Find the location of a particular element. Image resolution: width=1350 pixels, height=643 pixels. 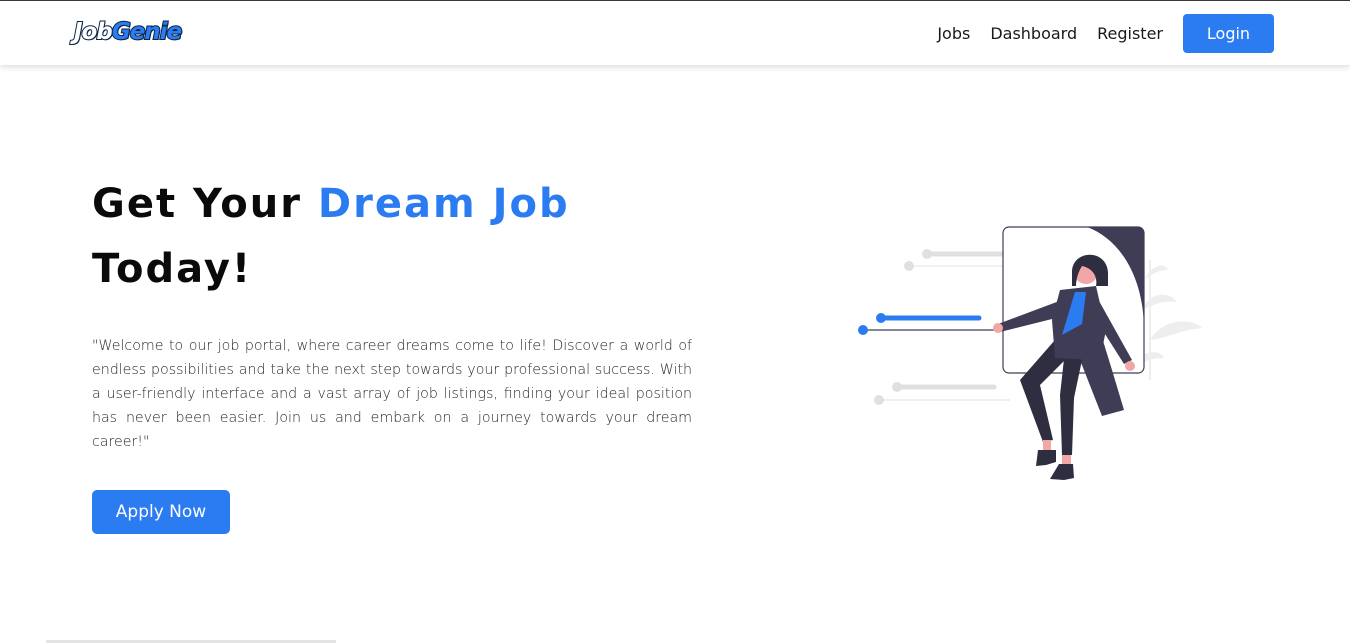

hero-title-part2: Today! is located at coordinates (172, 269).